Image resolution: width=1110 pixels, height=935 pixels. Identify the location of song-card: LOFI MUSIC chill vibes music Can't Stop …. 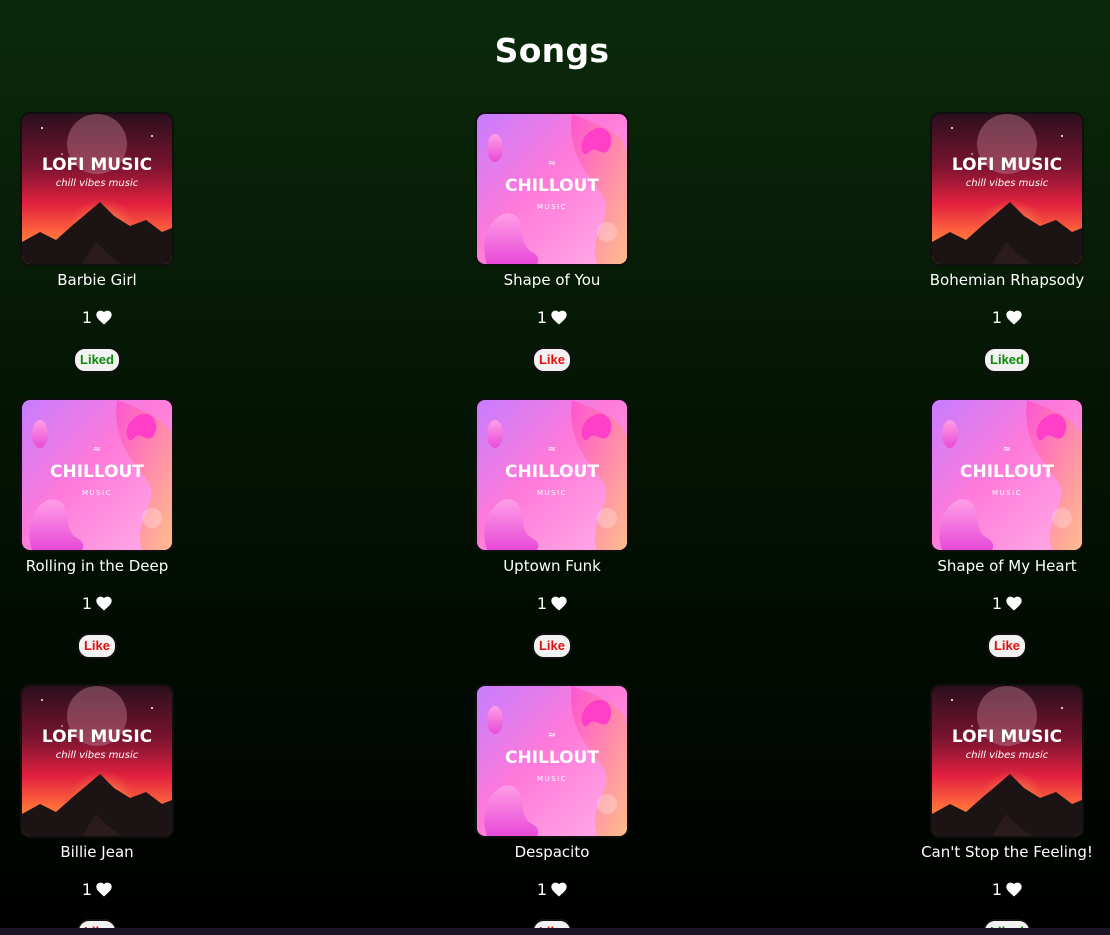
(1007, 809).